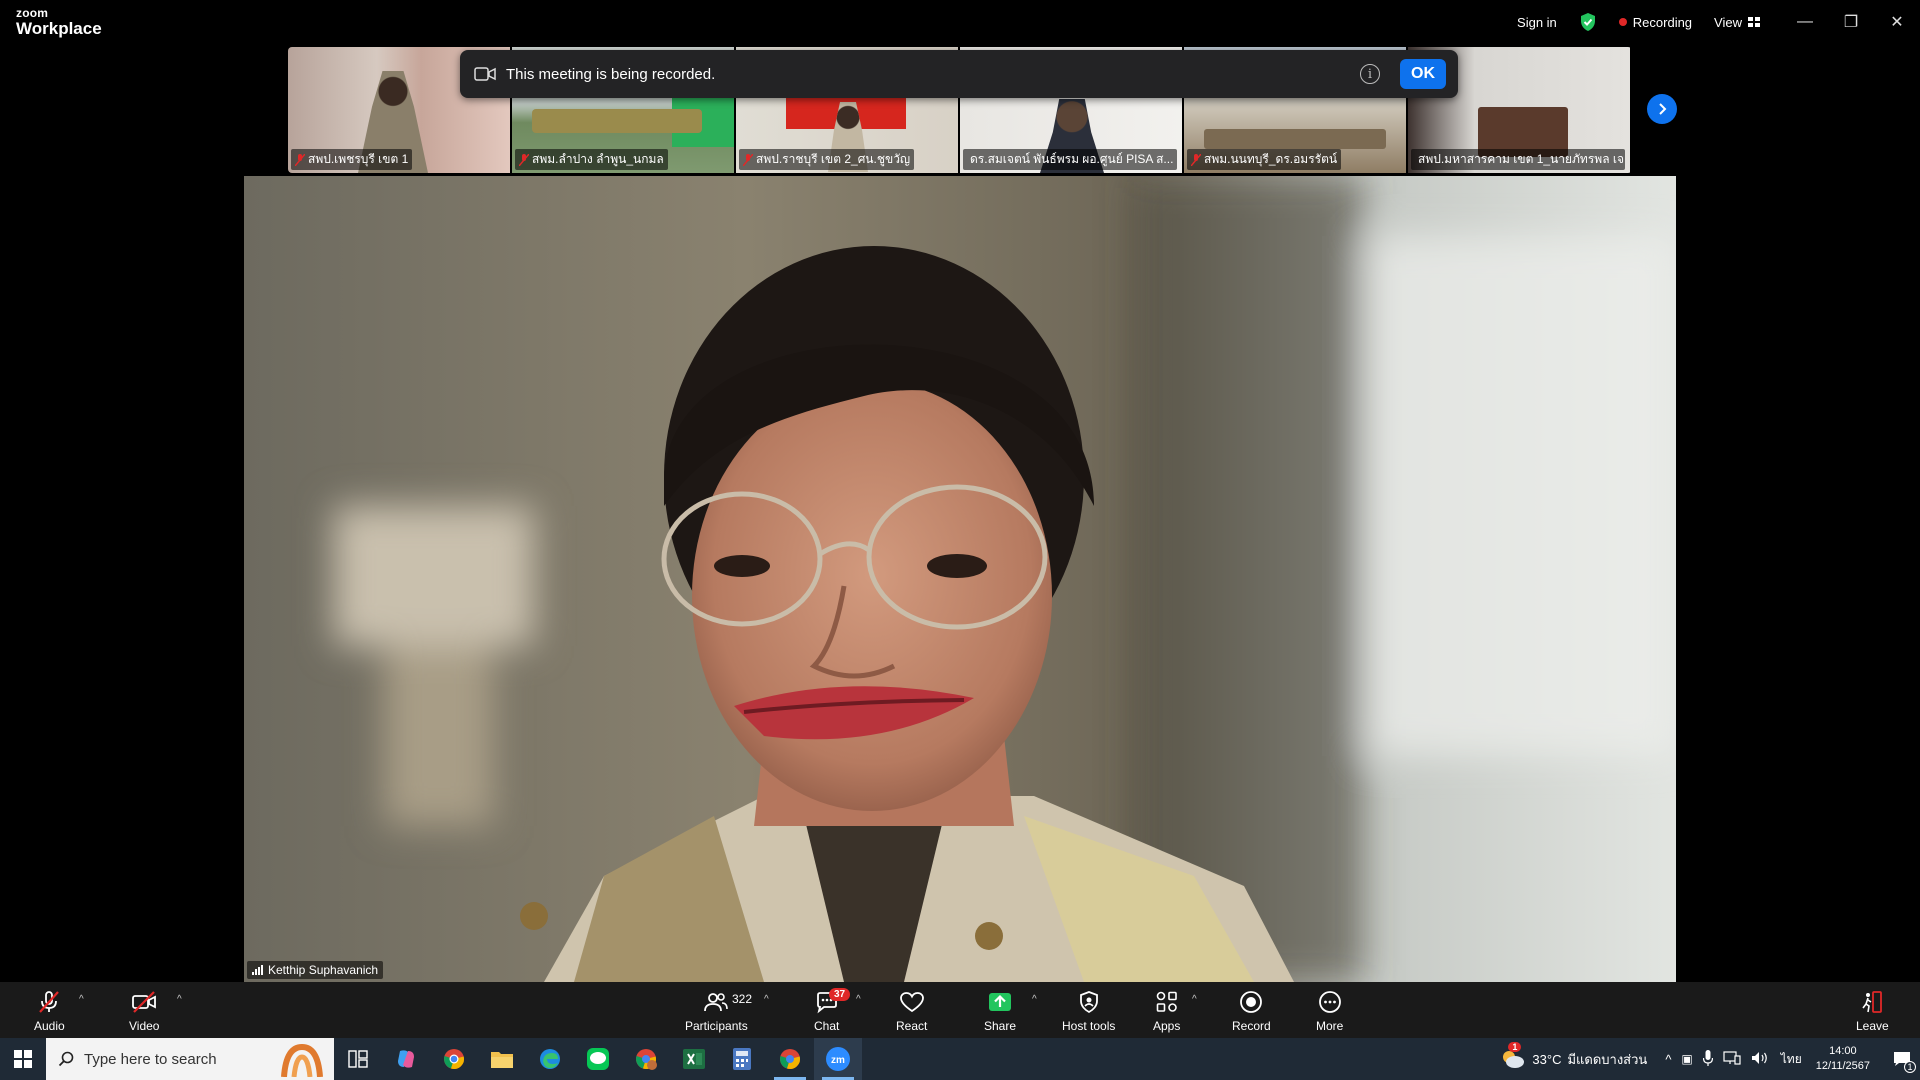 Image resolution: width=1920 pixels, height=1080 pixels. Describe the element at coordinates (598, 1059) in the screenshot. I see `taskbar-line` at that location.